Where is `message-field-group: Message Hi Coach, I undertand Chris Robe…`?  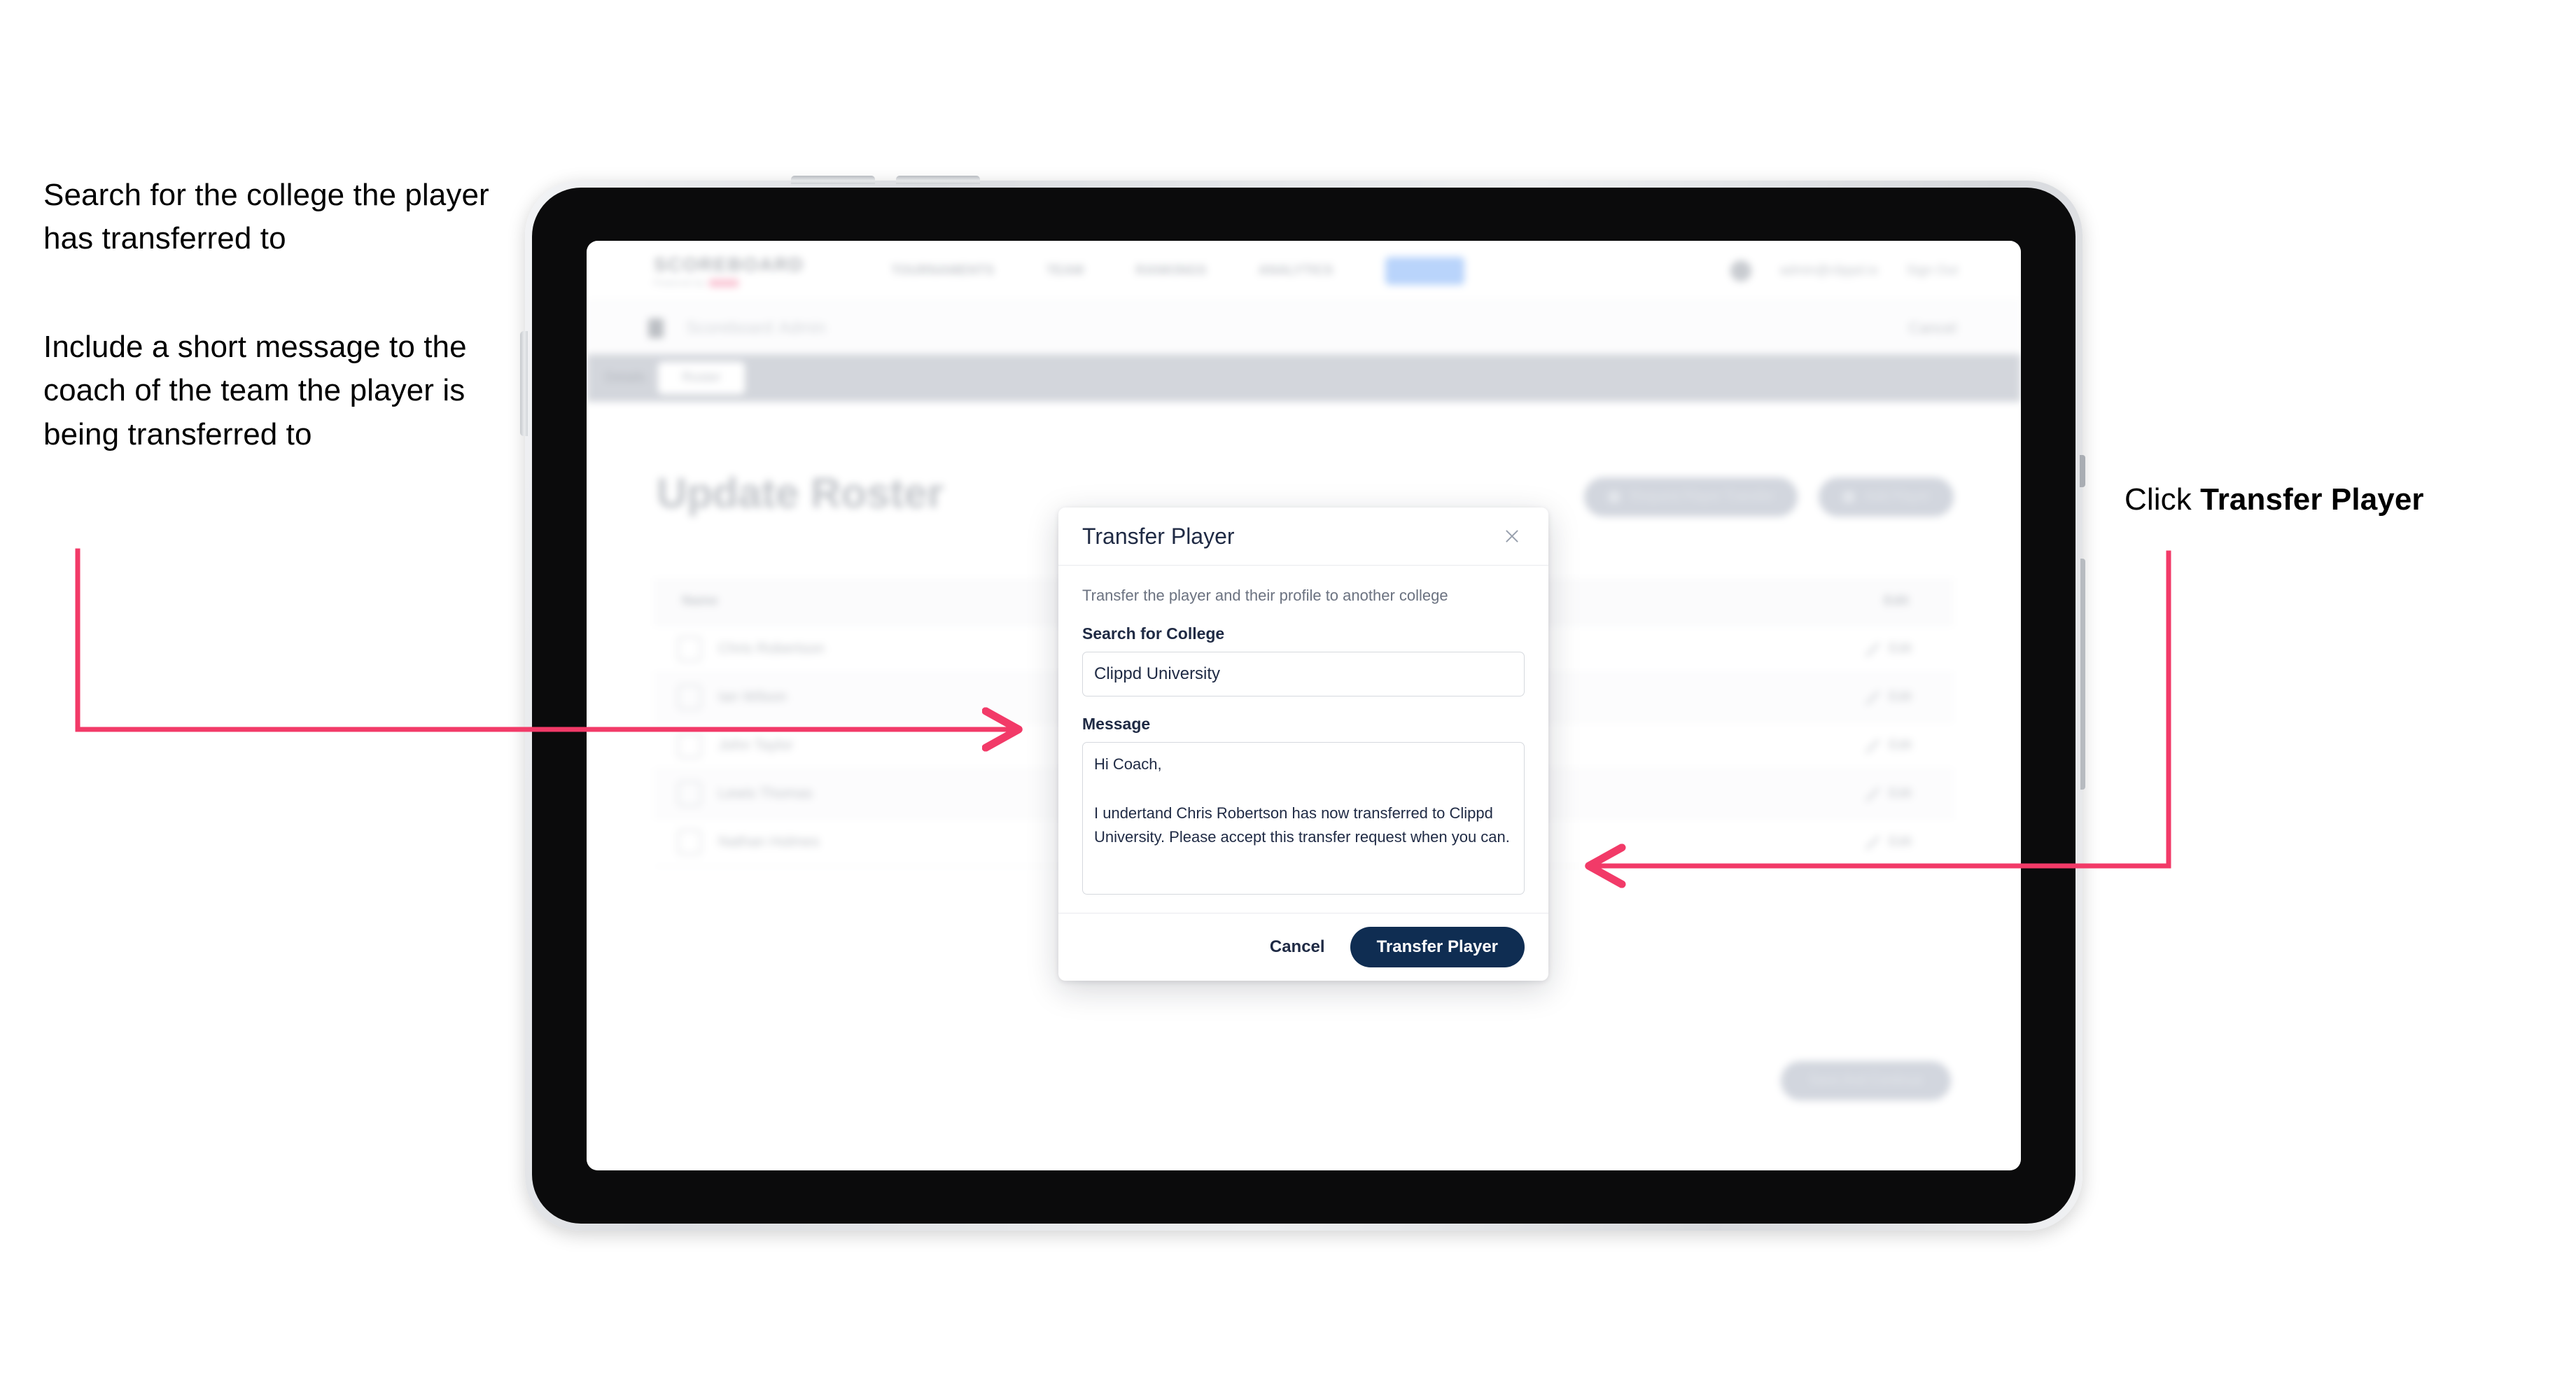
message-field-group: Message Hi Coach, I undertand Chris Robe… is located at coordinates (1303, 805).